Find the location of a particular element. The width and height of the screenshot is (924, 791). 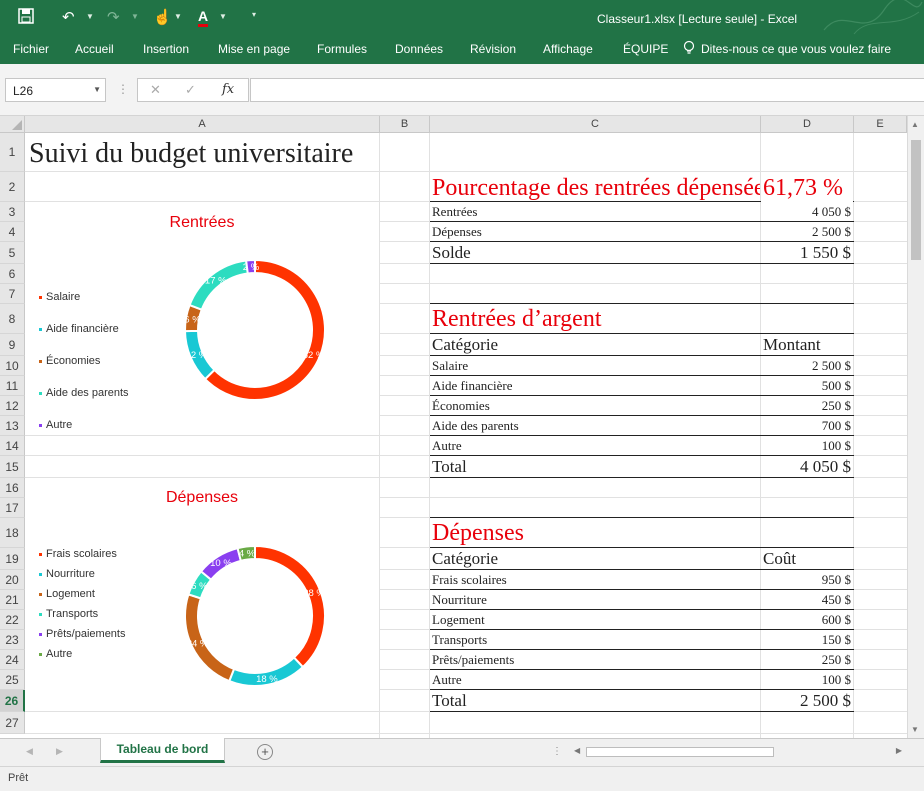

add-sheet-icon: + is located at coordinates (265, 752).